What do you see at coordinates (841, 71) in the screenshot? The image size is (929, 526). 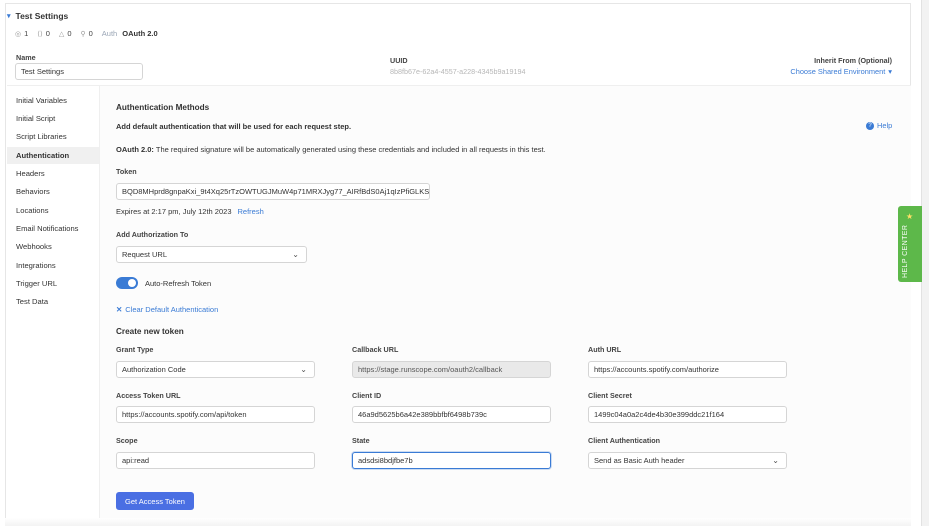 I see `choose-environment-link: Choose Shared Environment ▾` at bounding box center [841, 71].